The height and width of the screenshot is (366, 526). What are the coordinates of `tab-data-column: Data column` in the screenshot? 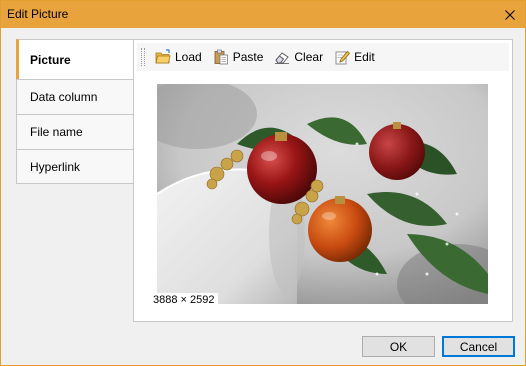 It's located at (75, 96).